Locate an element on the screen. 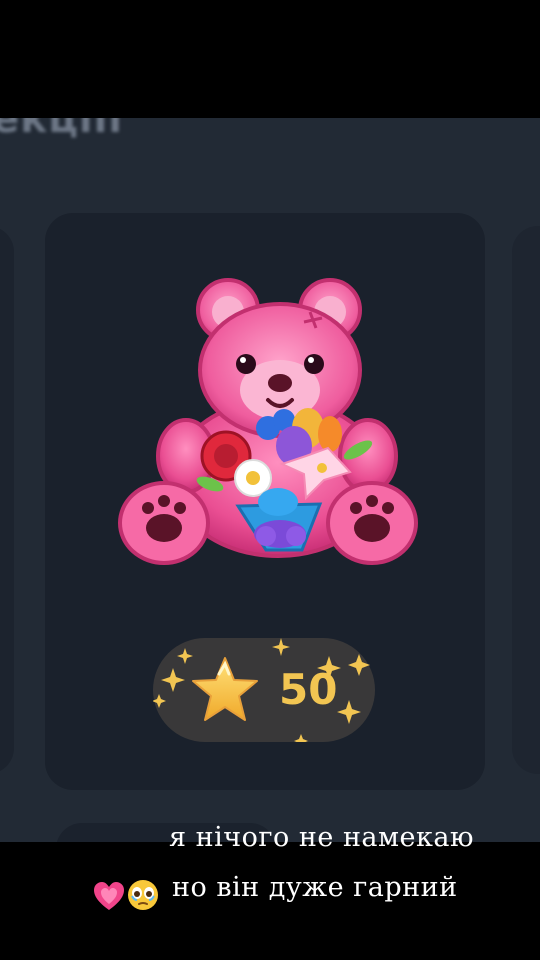 This screenshot has height=960, width=540. caption-line-1: я нічого не намекаю is located at coordinates (321, 837).